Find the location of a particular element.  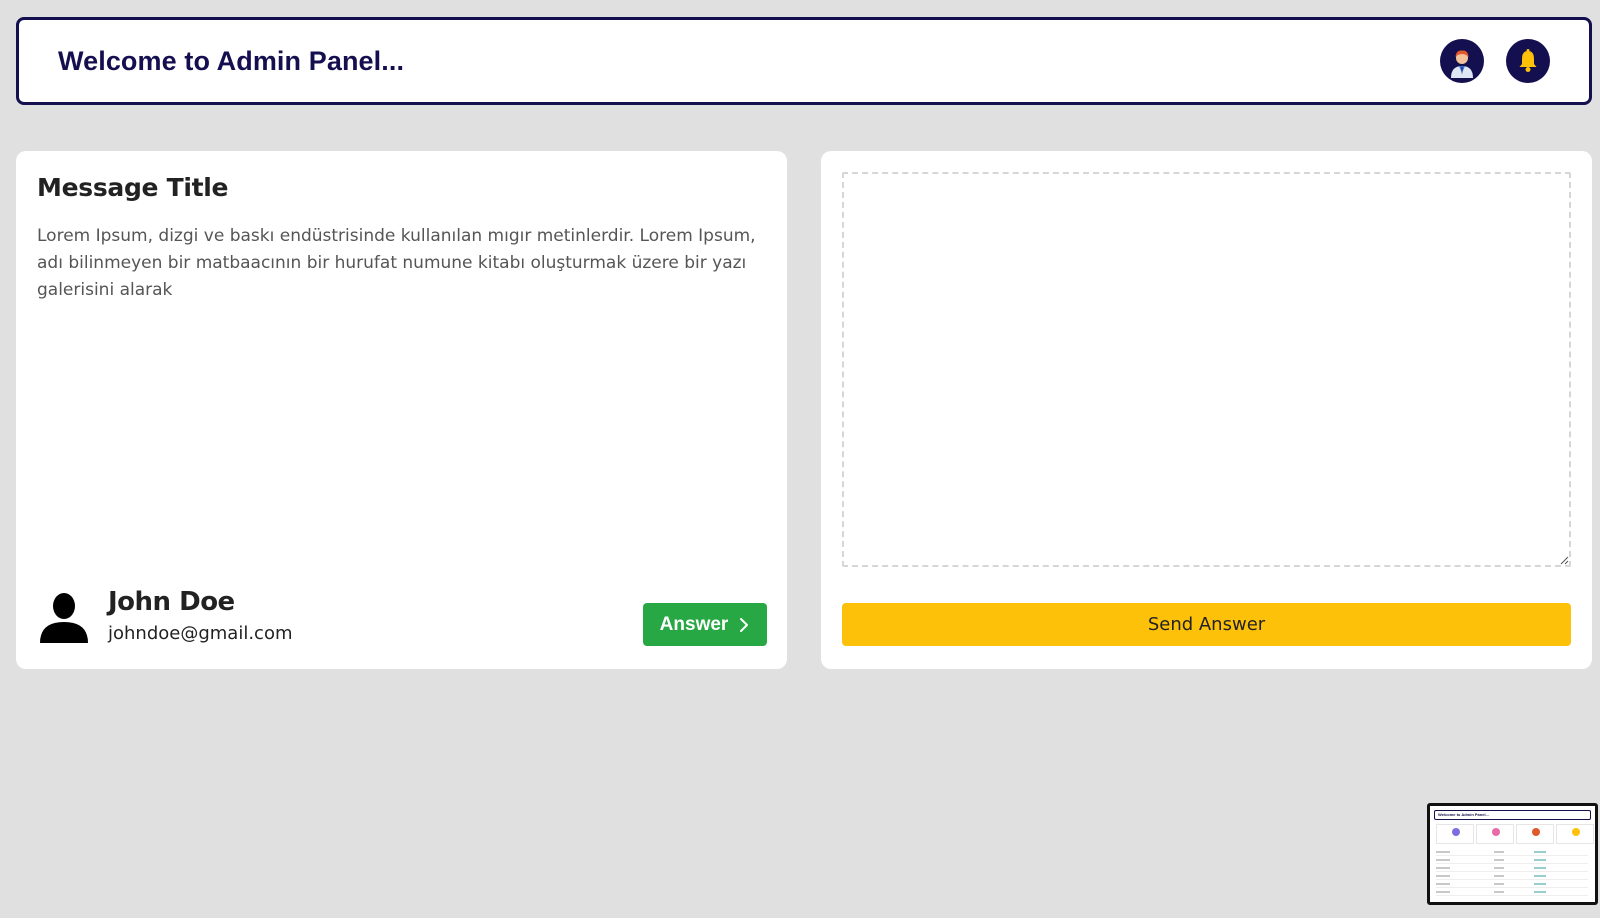

person-silhouette-icon is located at coordinates (64, 618).